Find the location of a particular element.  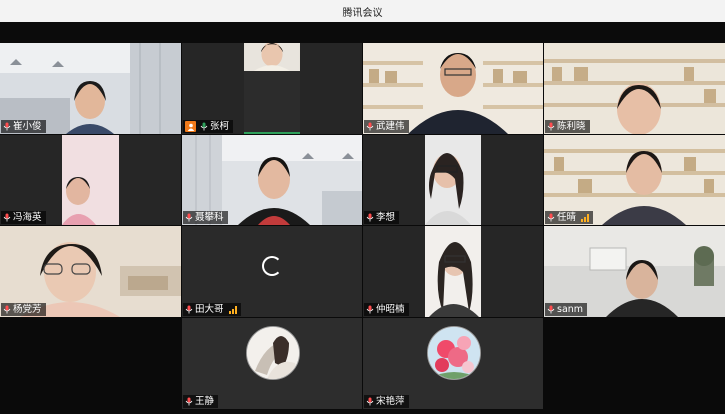

video-tile: 冯海英 is located at coordinates (90, 180).